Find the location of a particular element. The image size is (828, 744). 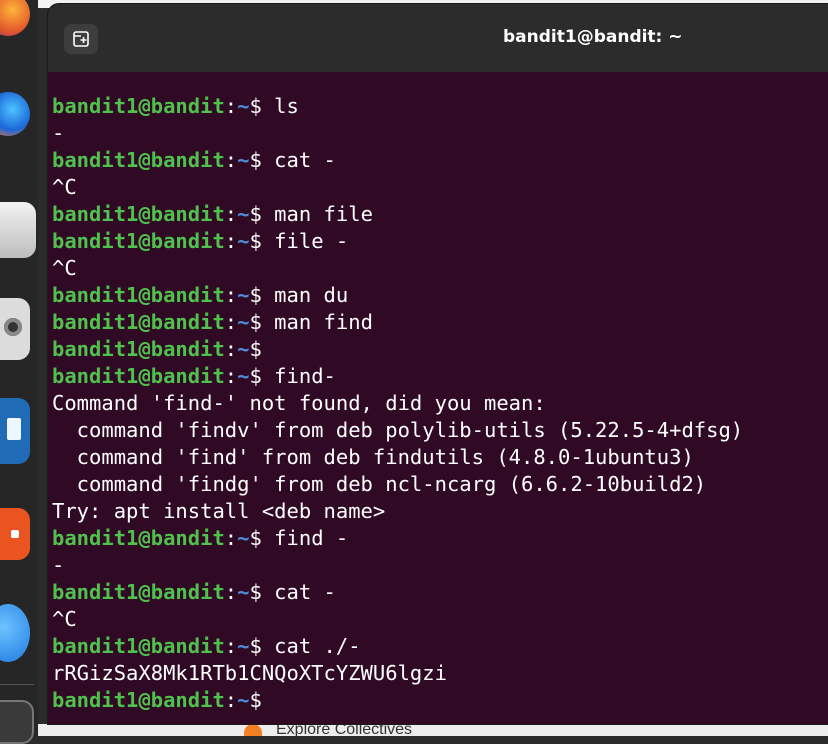

command-text: find - is located at coordinates (305, 538).